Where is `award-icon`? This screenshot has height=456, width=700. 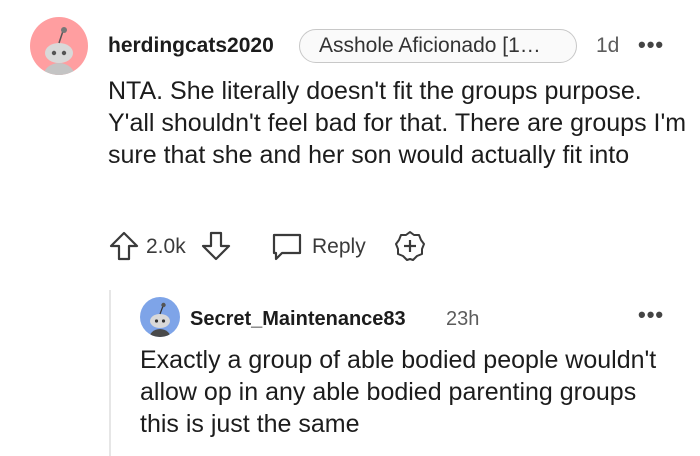
award-icon is located at coordinates (410, 246).